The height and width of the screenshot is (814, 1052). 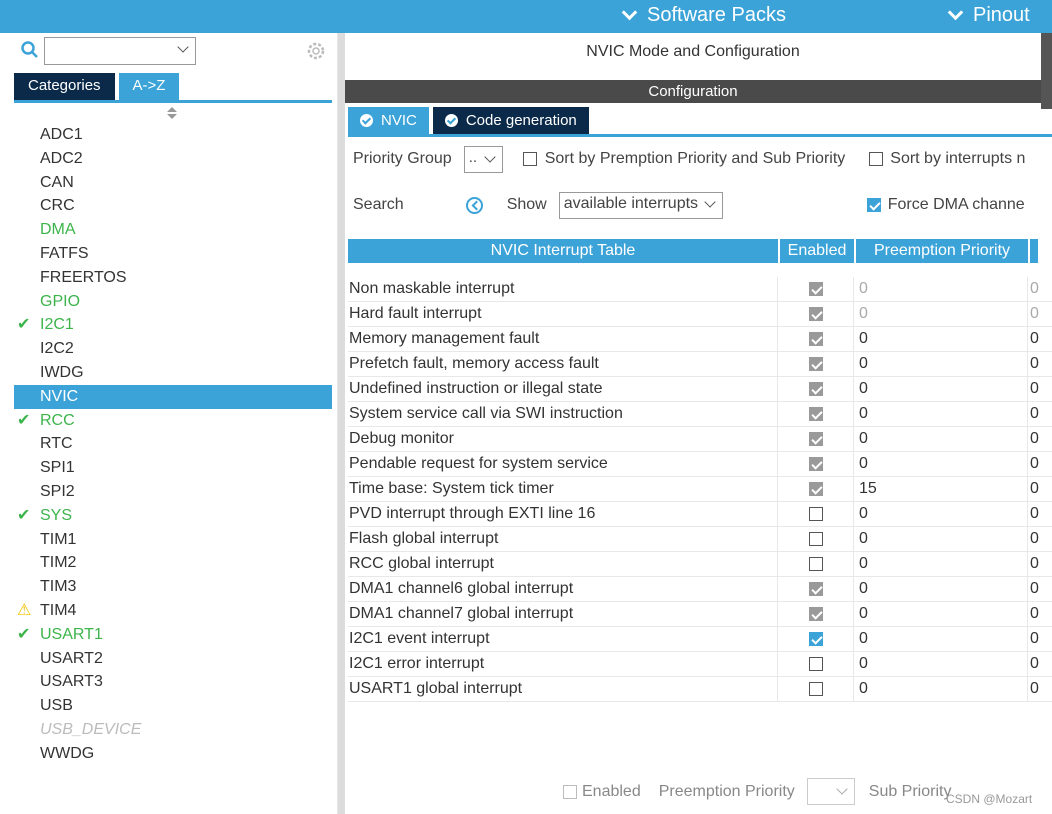 I want to click on sidebar-item-crc: CRC, so click(x=173, y=206).